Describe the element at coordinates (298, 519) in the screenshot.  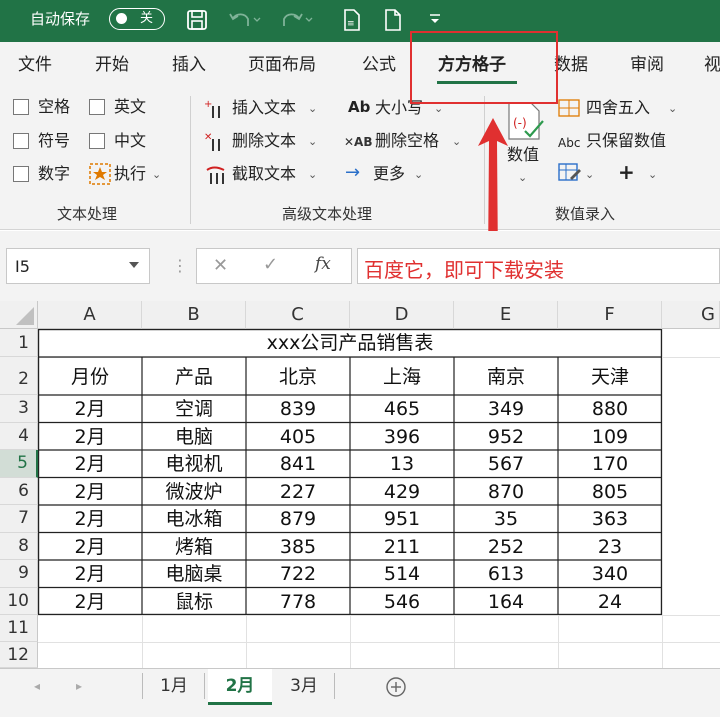
I see `table-cell: 879` at that location.